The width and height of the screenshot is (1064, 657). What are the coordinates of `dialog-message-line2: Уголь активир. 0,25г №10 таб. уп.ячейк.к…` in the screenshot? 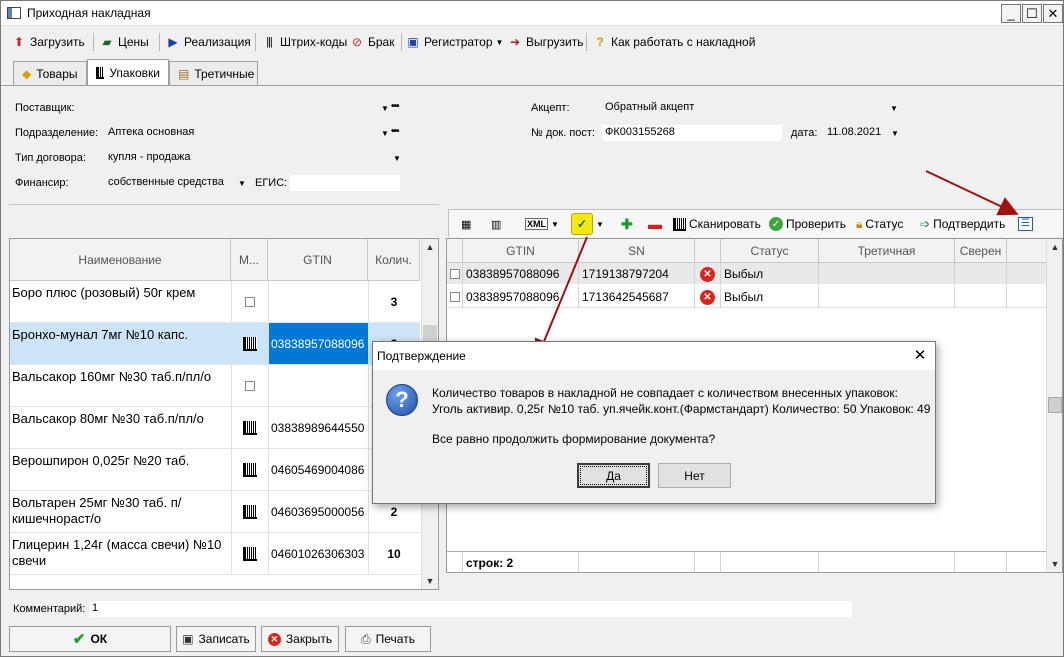 It's located at (681, 409).